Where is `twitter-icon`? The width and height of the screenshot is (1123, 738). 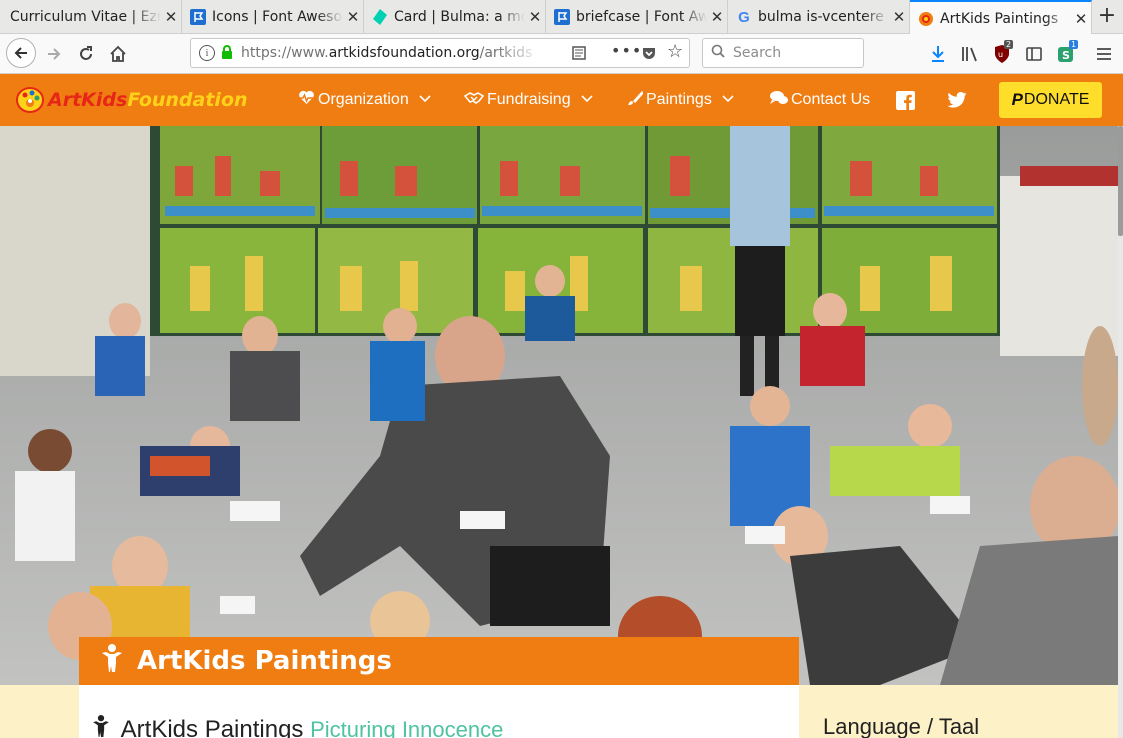 twitter-icon is located at coordinates (957, 100).